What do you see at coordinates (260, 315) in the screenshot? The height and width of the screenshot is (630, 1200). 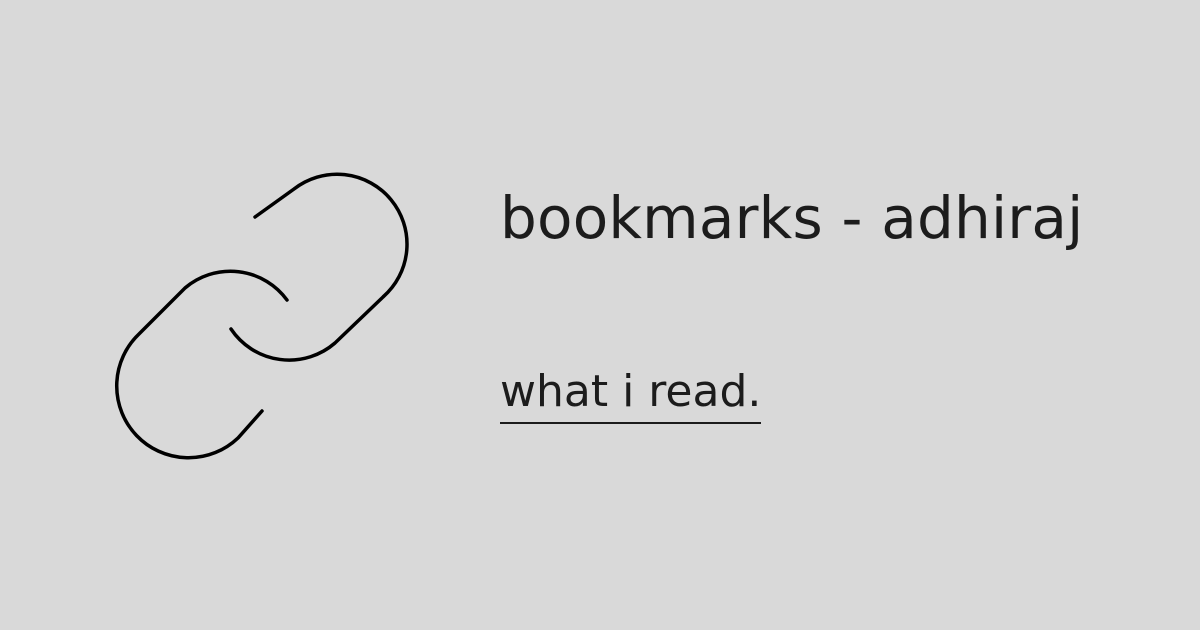 I see `link-icon` at bounding box center [260, 315].